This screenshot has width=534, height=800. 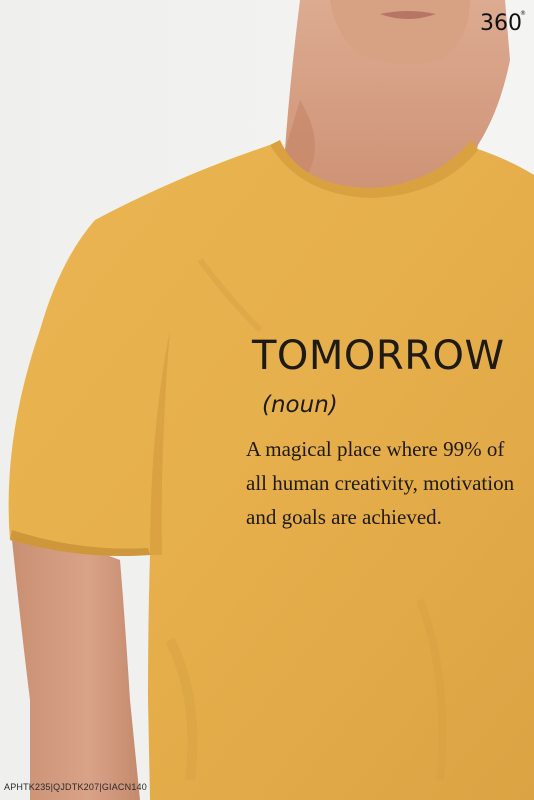 I want to click on print-headword: TOMORROW, so click(x=378, y=356).